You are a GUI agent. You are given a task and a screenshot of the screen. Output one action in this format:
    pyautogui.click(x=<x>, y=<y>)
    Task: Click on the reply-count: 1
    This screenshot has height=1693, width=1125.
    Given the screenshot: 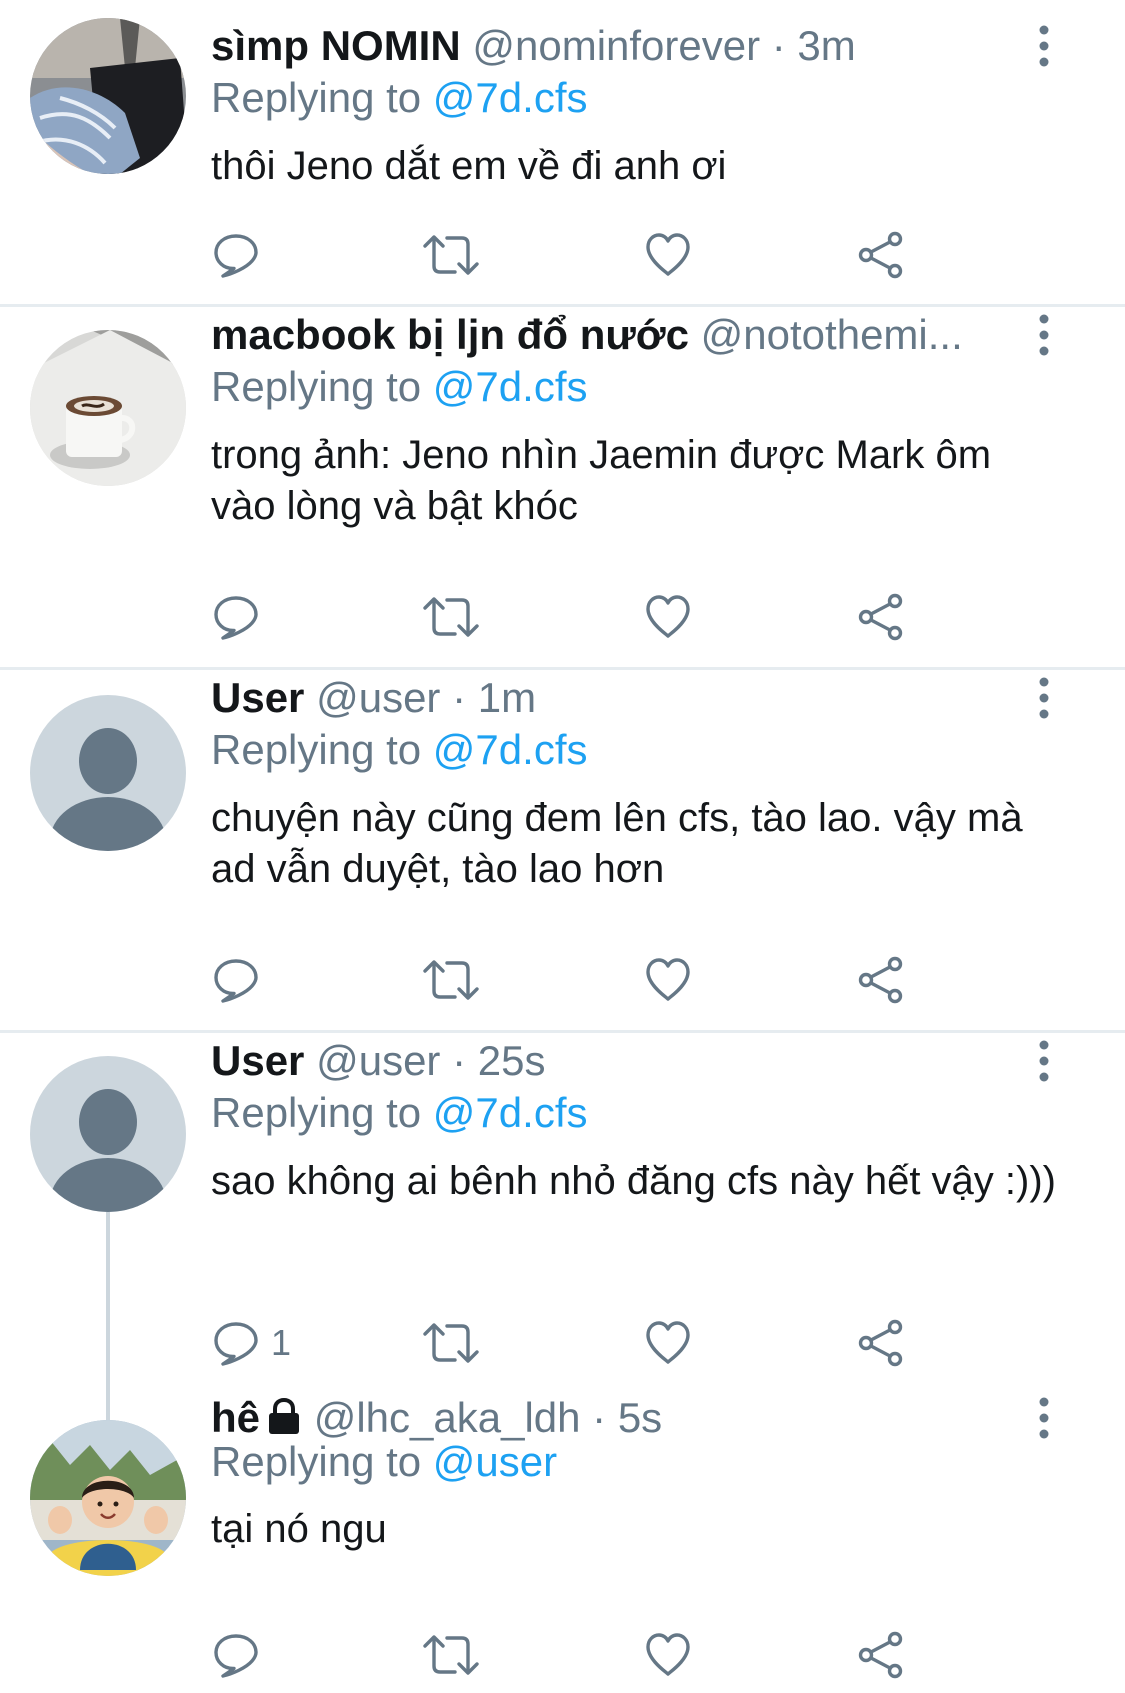 What is the action you would take?
    pyautogui.click(x=281, y=1342)
    